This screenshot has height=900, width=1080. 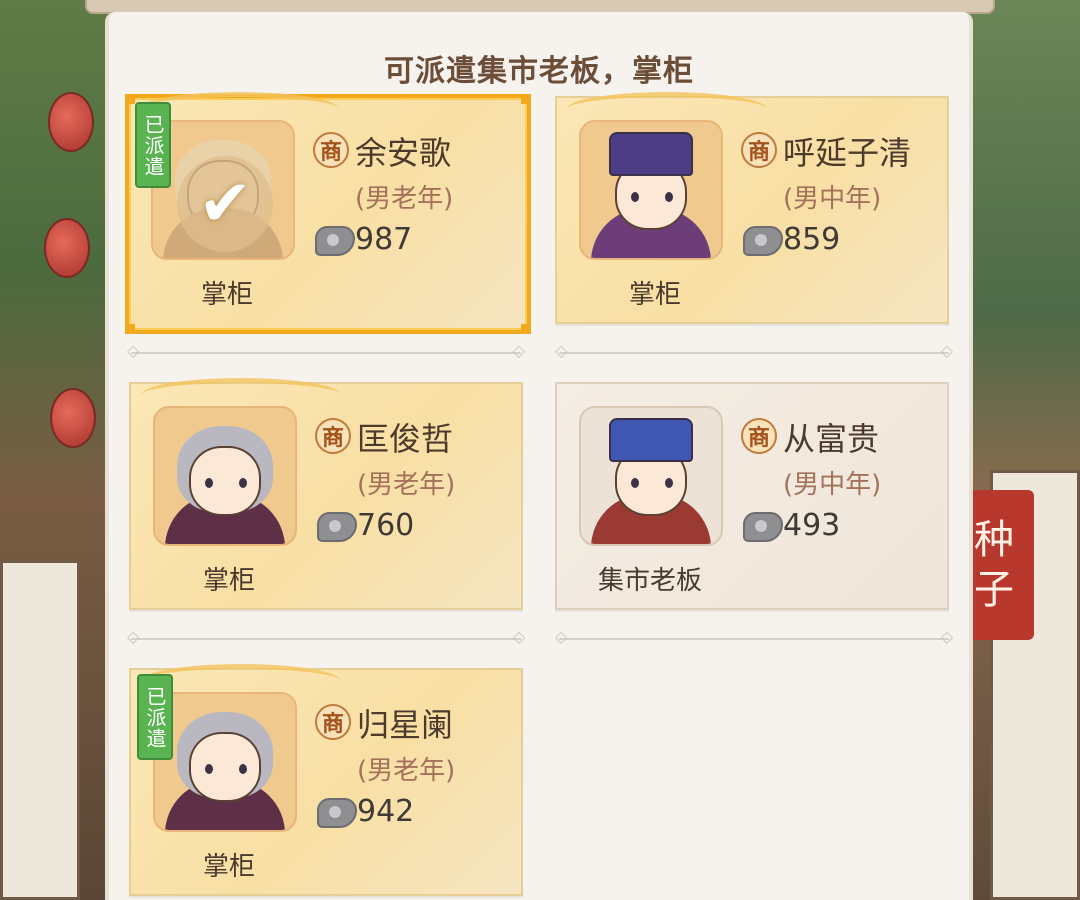 I want to click on check-icon: ✔, so click(x=225, y=204).